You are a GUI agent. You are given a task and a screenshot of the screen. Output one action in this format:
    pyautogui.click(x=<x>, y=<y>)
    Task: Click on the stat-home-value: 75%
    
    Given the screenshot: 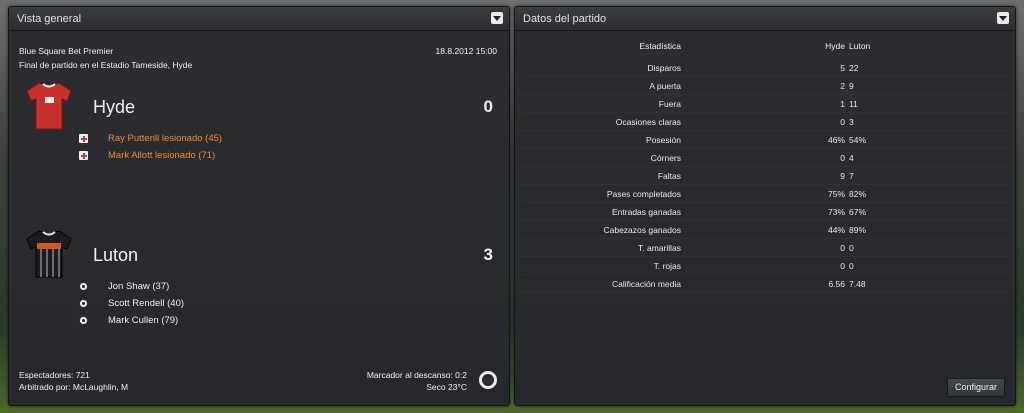 What is the action you would take?
    pyautogui.click(x=836, y=194)
    